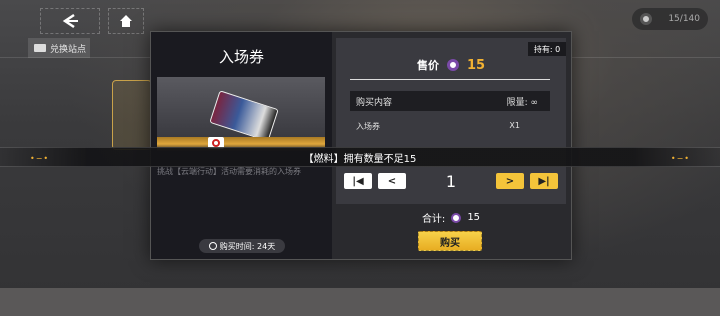  Describe the element at coordinates (476, 65) in the screenshot. I see `price-value: 15` at that location.